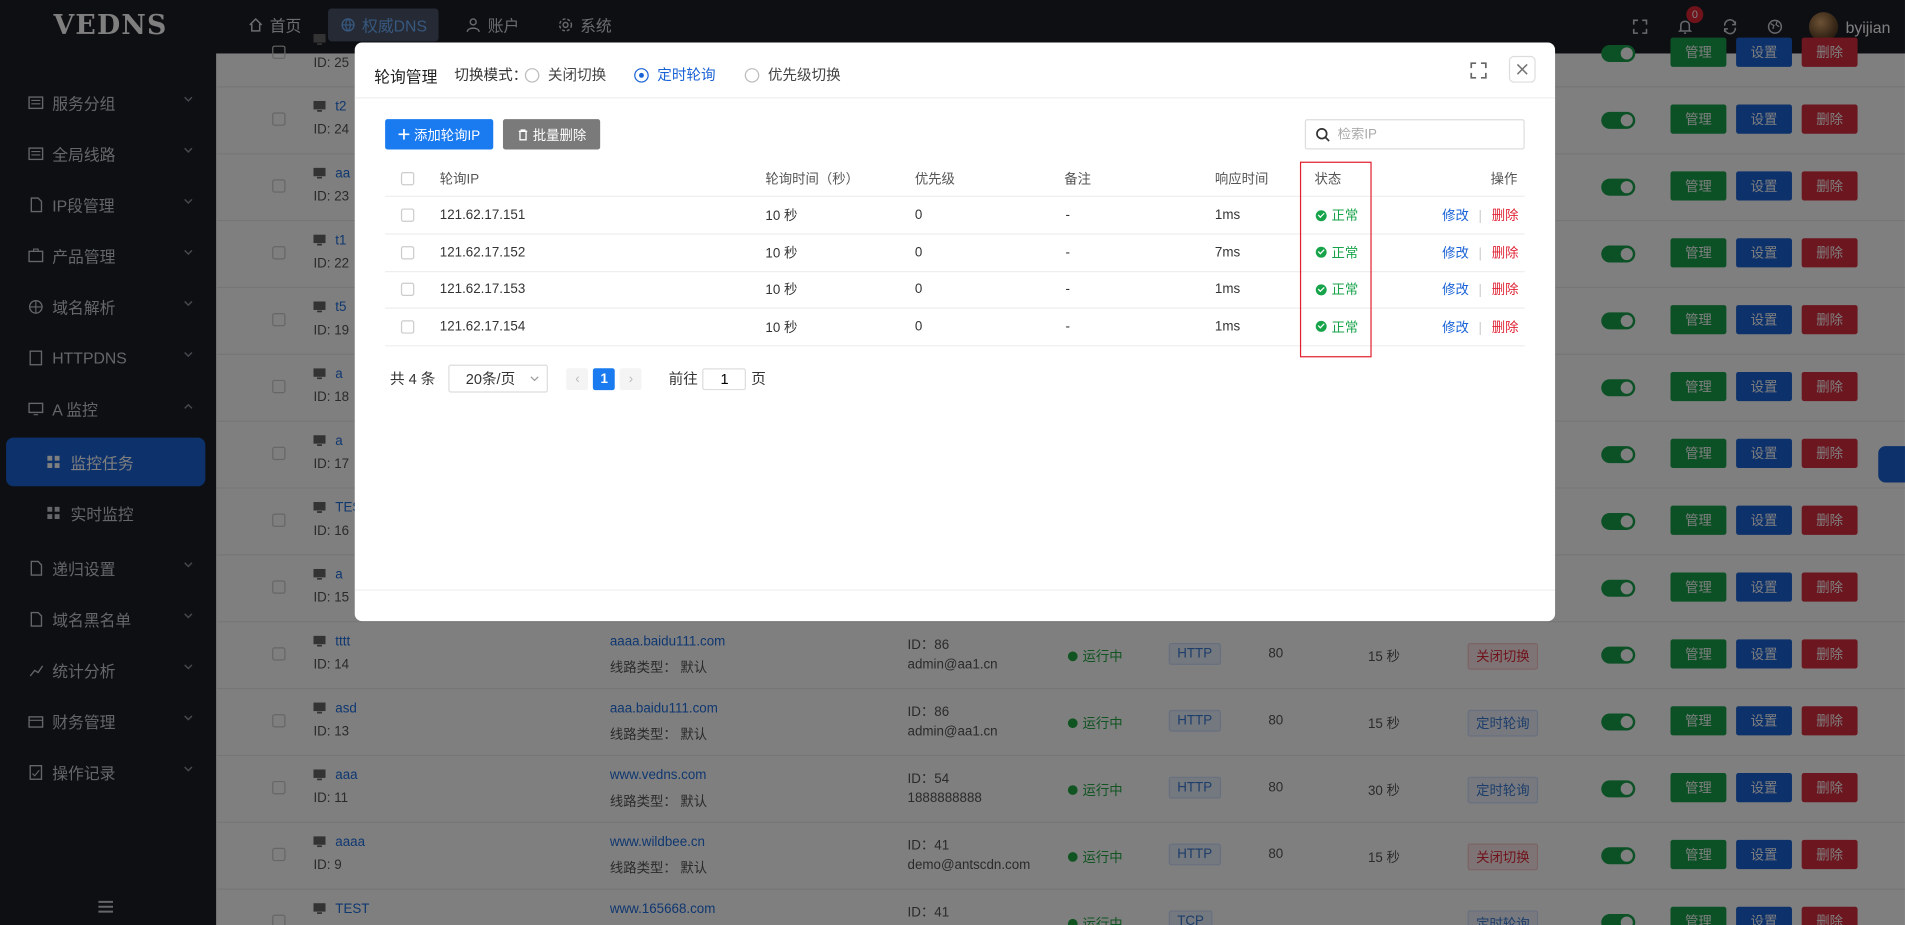  I want to click on column-header: 响应时间, so click(1241, 179).